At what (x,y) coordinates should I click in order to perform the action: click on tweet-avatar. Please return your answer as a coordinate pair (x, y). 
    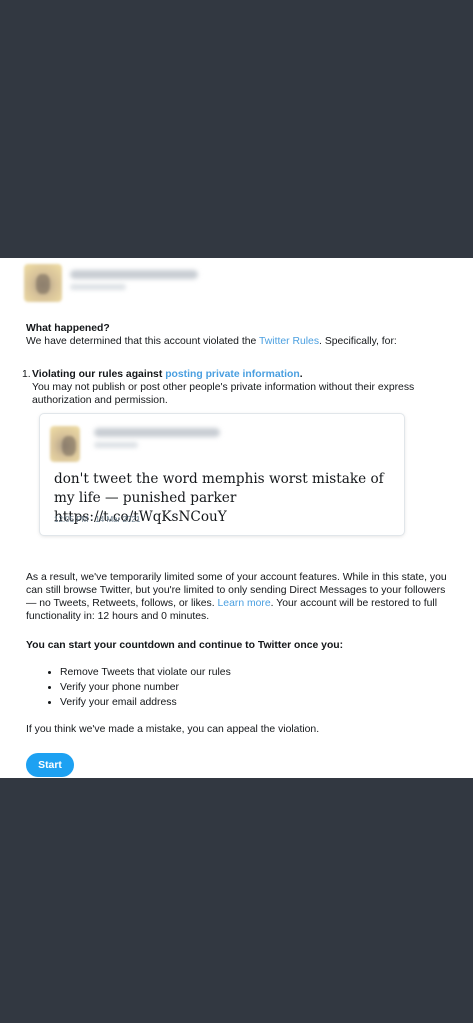
    Looking at the image, I should click on (65, 444).